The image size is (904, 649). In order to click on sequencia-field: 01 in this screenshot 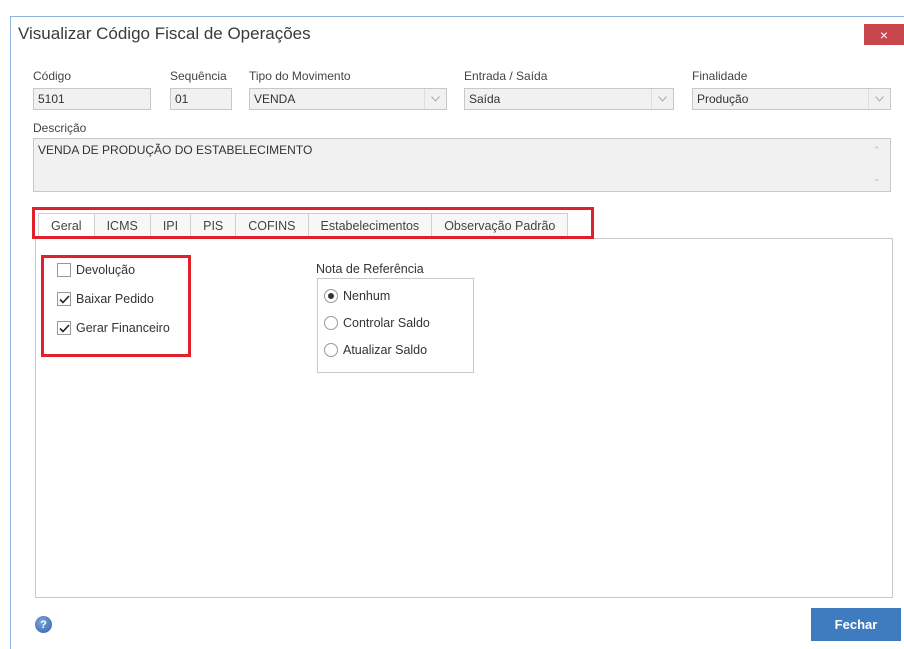, I will do `click(201, 99)`.